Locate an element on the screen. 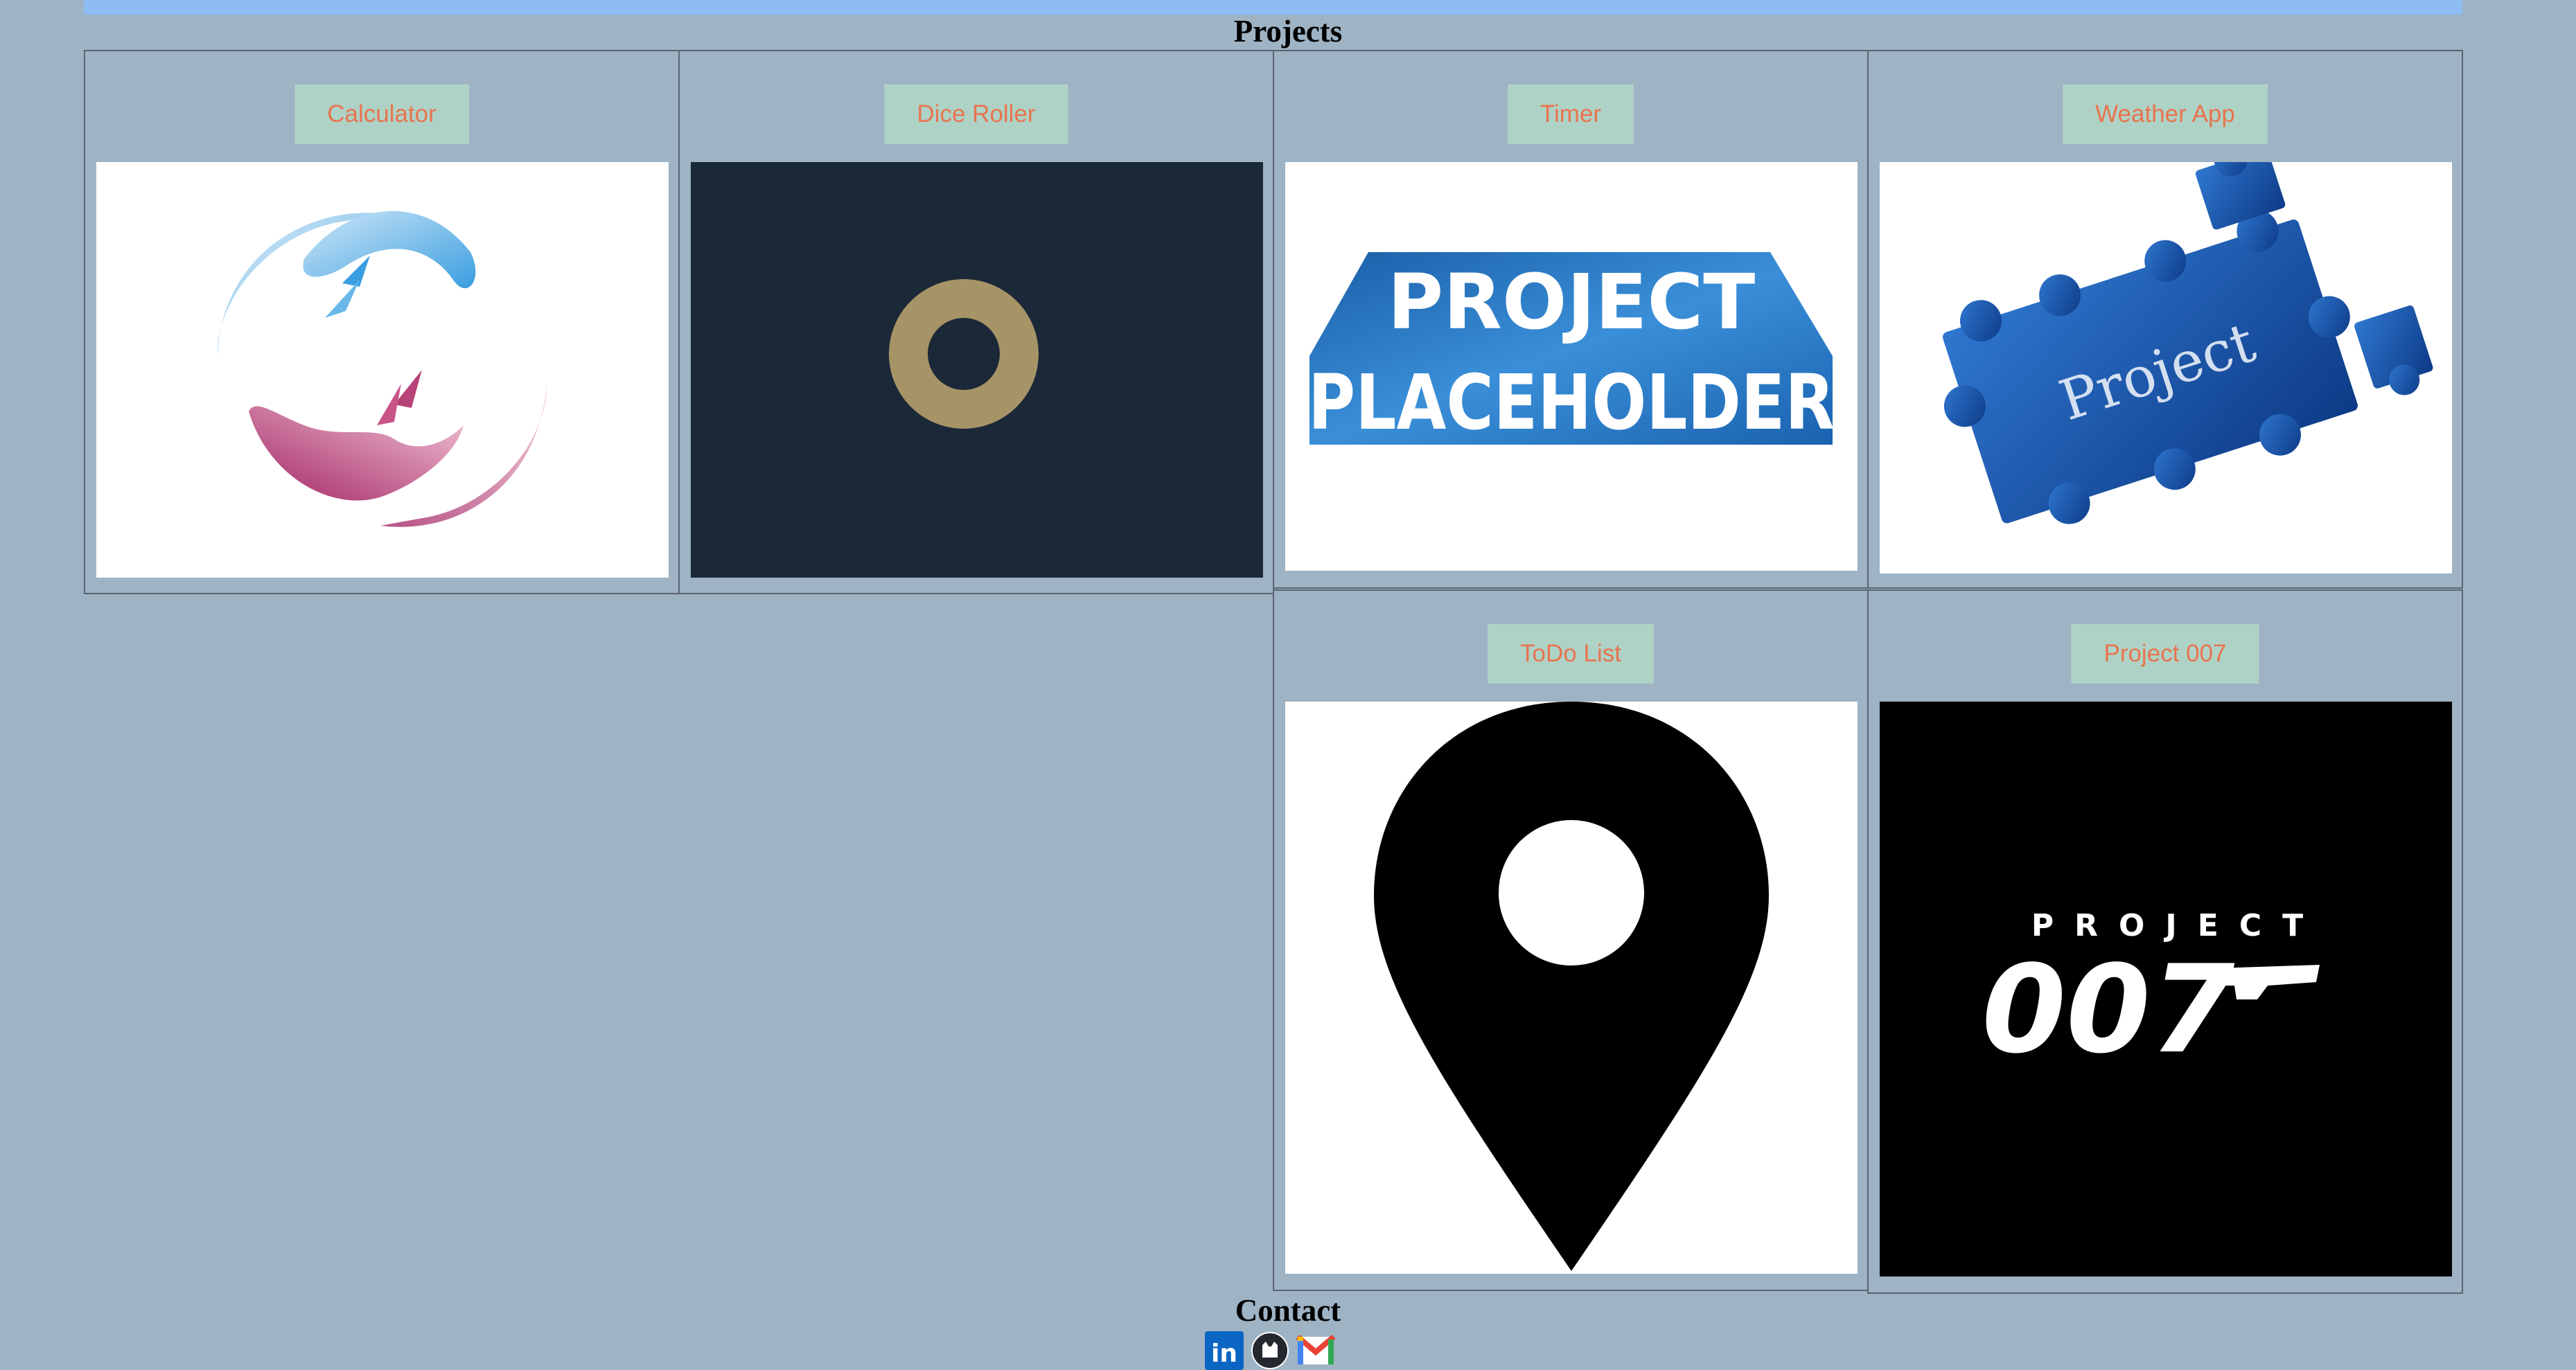 The width and height of the screenshot is (2576, 1370). project-card-weather-app: Weather App Project is located at coordinates (2165, 319).